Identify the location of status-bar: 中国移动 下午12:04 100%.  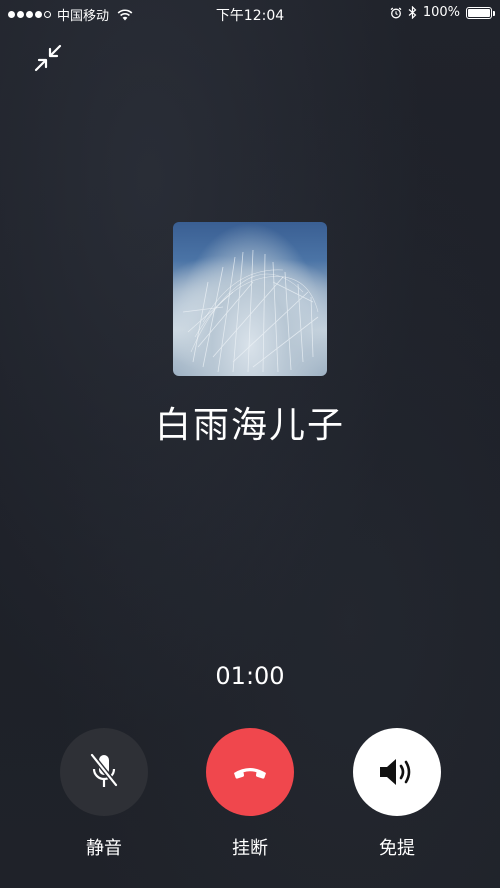
(250, 14).